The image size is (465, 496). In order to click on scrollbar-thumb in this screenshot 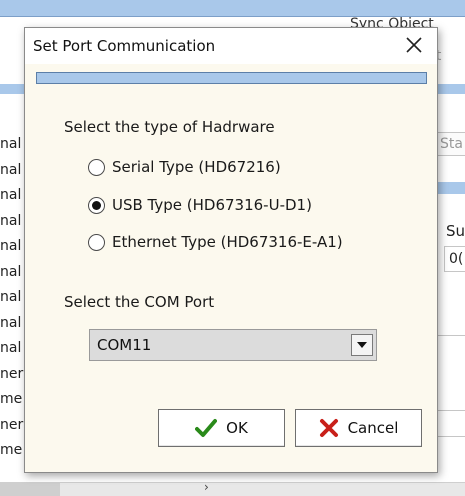, I will do `click(30, 489)`.